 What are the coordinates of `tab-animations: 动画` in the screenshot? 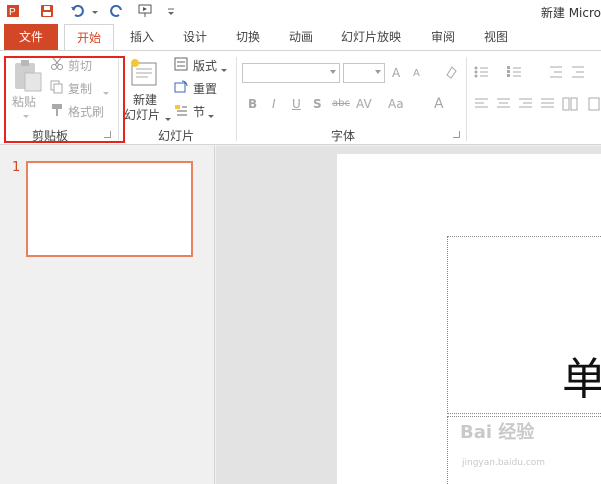 It's located at (301, 37).